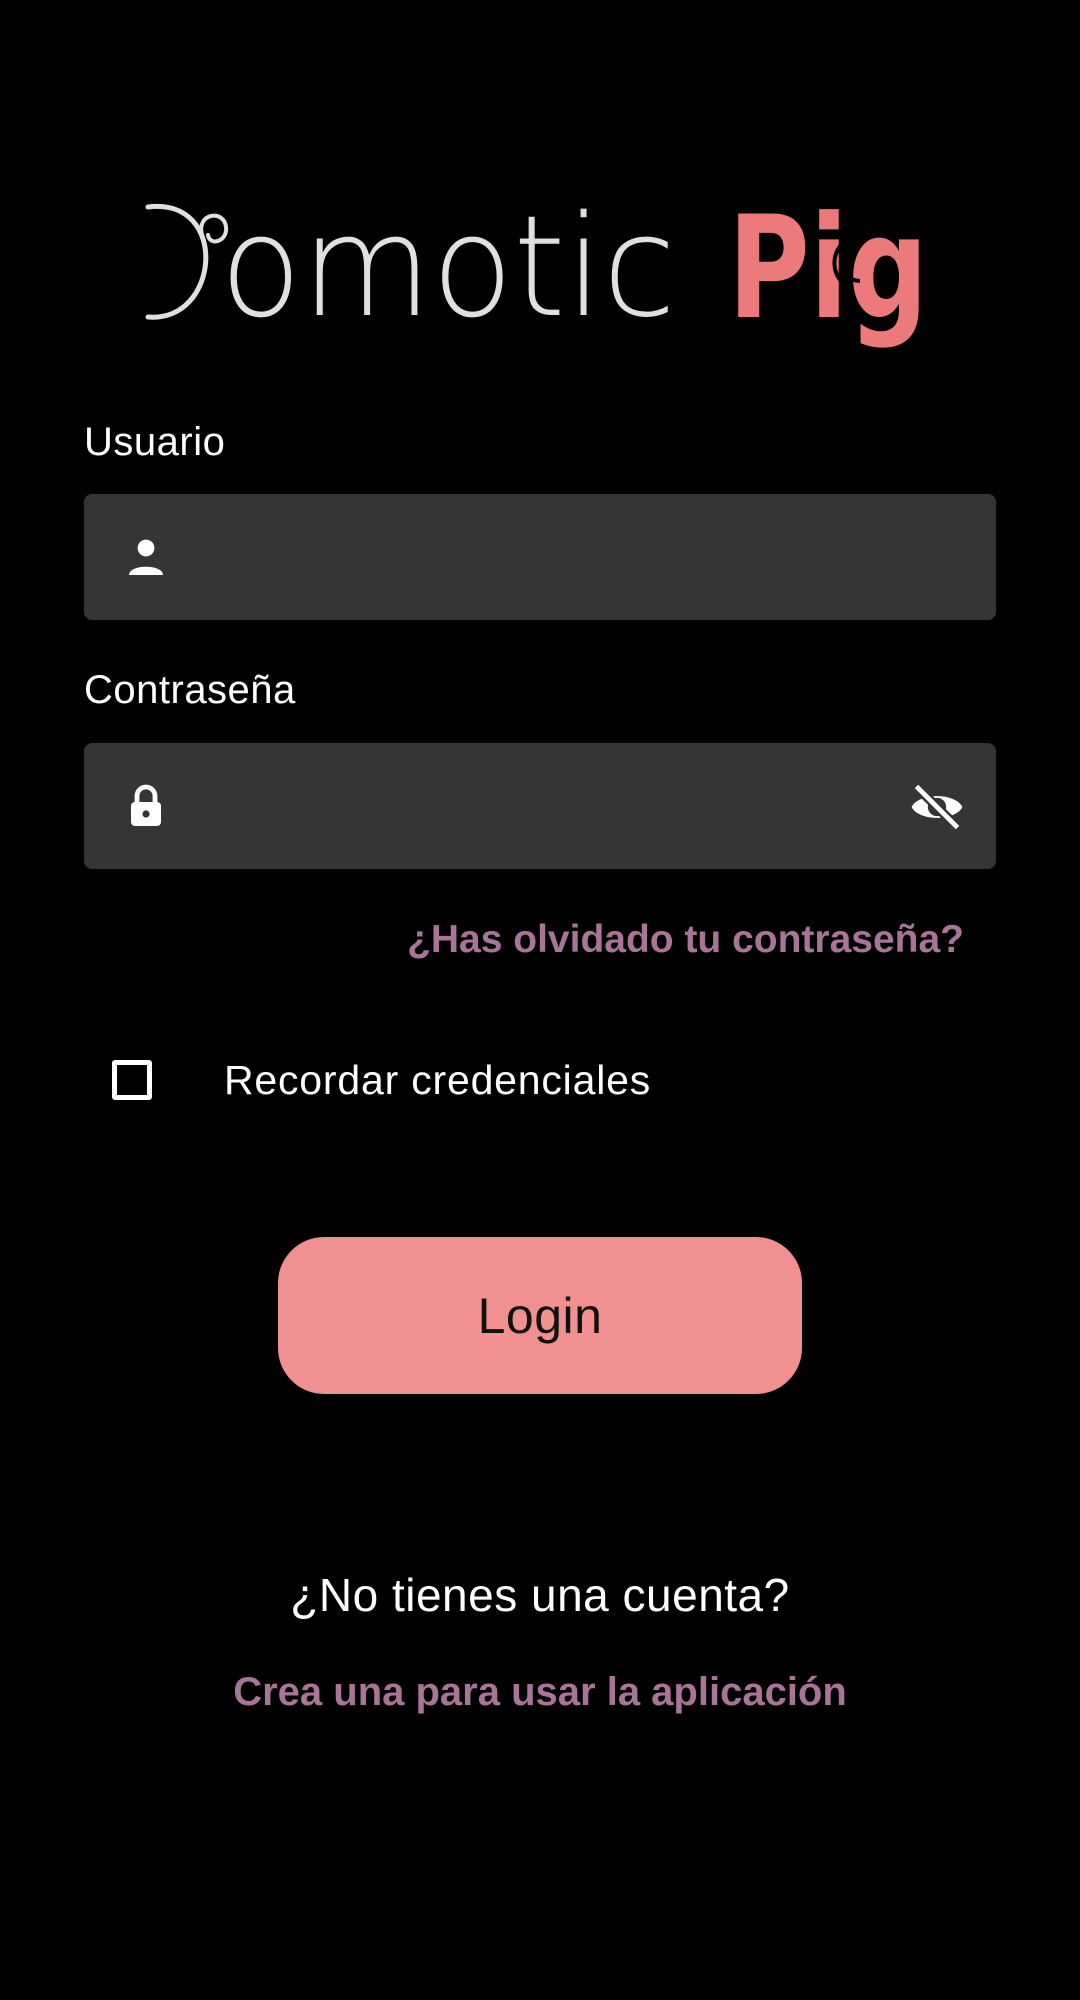 The height and width of the screenshot is (2000, 1080). I want to click on password-field, so click(540, 806).